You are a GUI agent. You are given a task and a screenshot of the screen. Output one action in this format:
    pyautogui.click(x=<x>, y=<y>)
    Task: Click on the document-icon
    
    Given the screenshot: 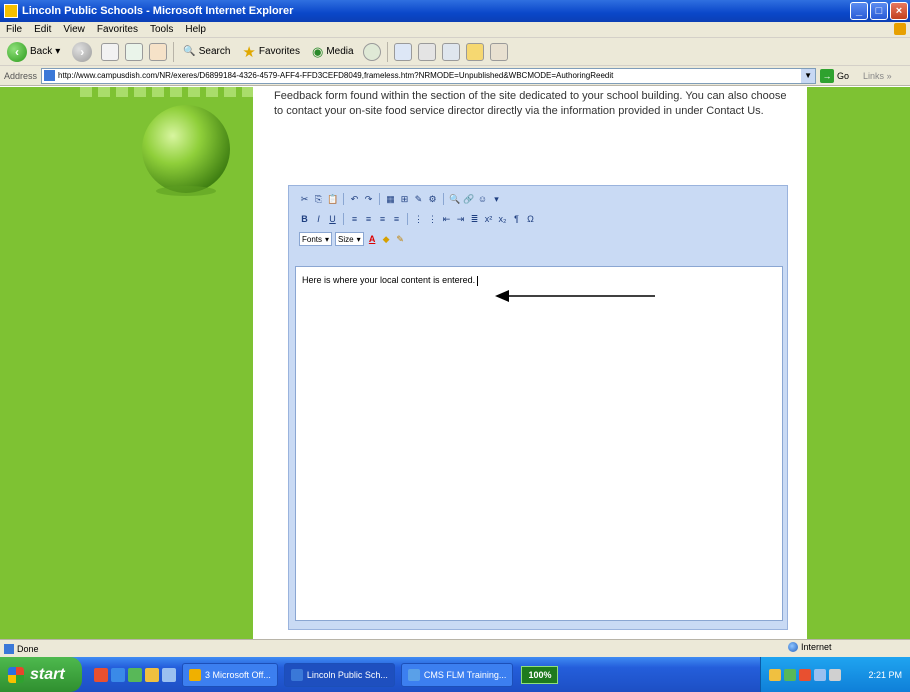 What is the action you would take?
    pyautogui.click(x=413, y=674)
    